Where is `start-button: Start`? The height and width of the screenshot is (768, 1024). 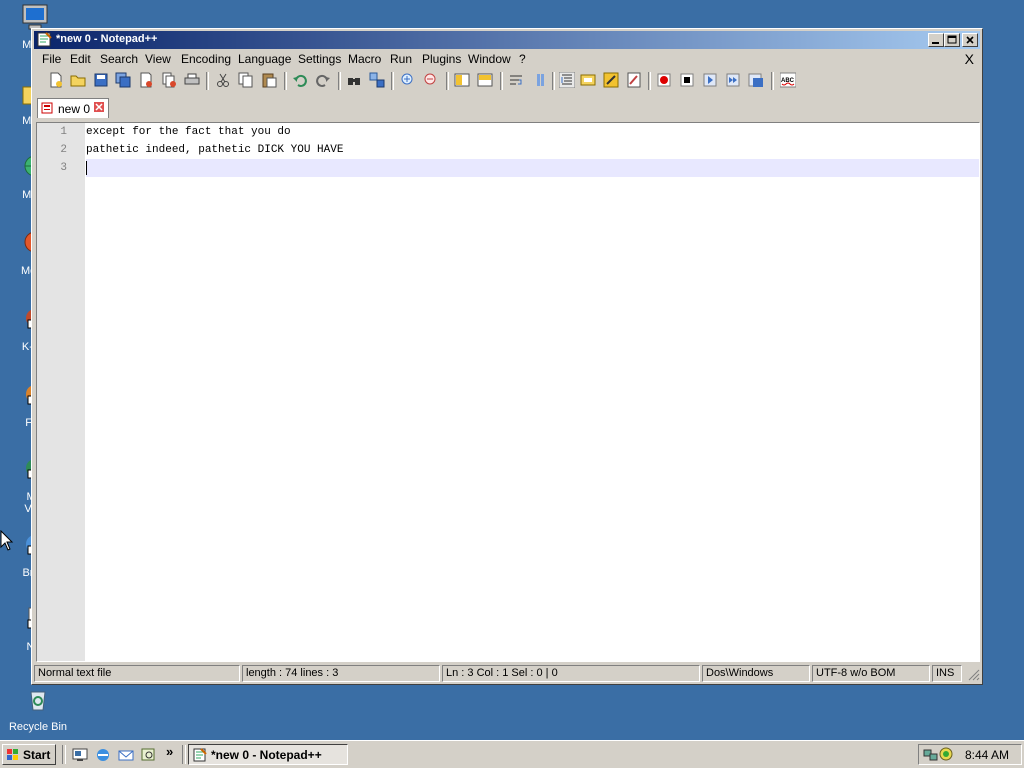 start-button: Start is located at coordinates (29, 754).